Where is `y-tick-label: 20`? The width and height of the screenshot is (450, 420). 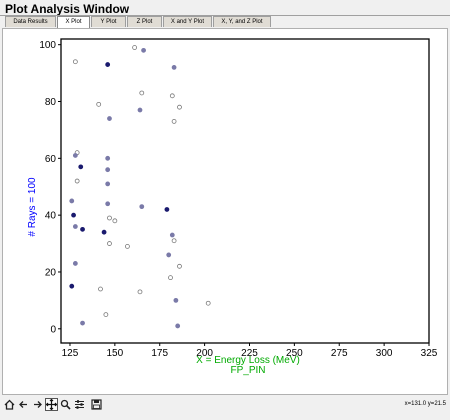 y-tick-label: 20 is located at coordinates (51, 272).